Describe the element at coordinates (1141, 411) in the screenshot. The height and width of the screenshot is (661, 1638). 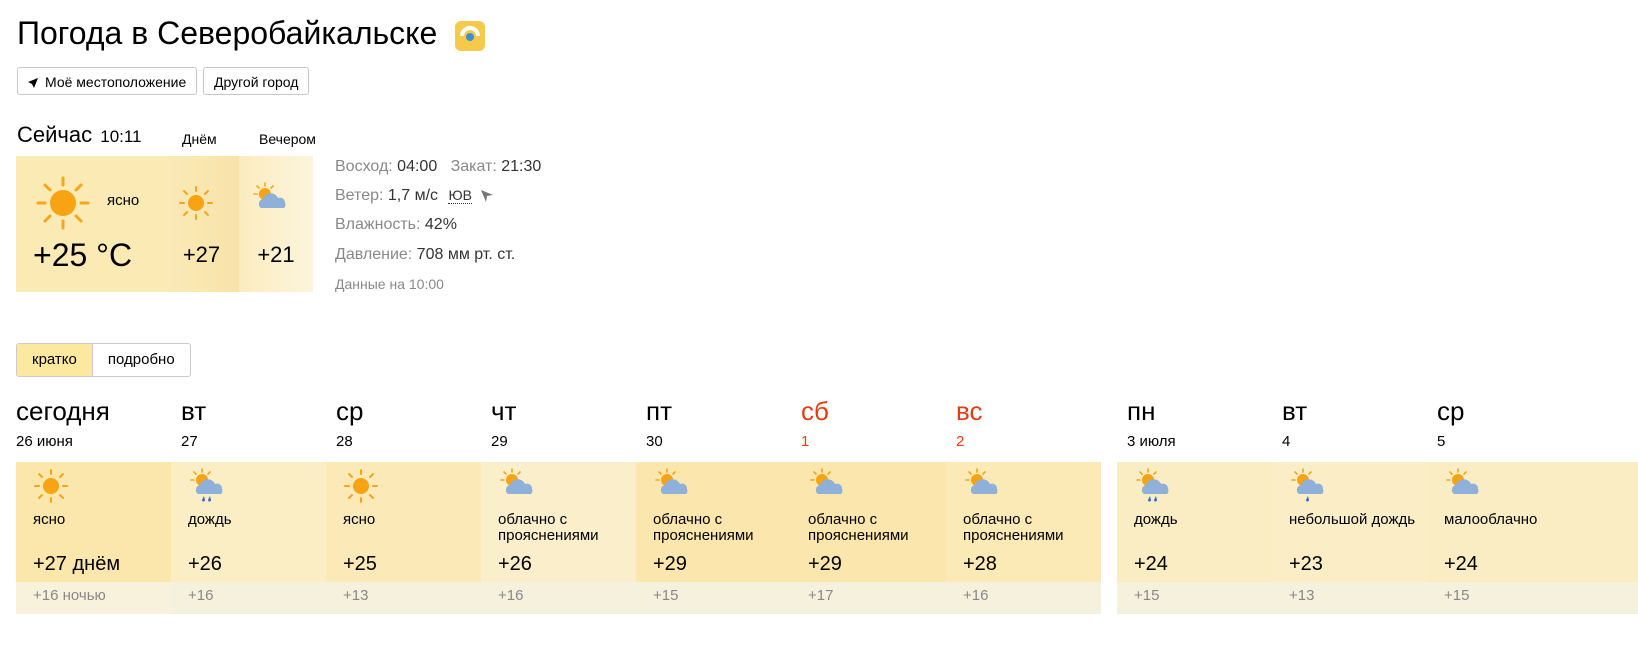
I see `forecast-day-name: пн` at that location.